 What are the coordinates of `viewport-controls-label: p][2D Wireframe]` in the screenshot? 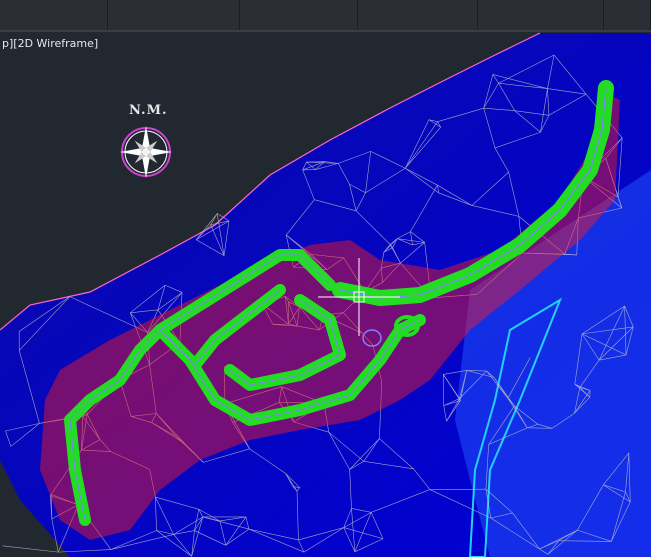 It's located at (50, 43).